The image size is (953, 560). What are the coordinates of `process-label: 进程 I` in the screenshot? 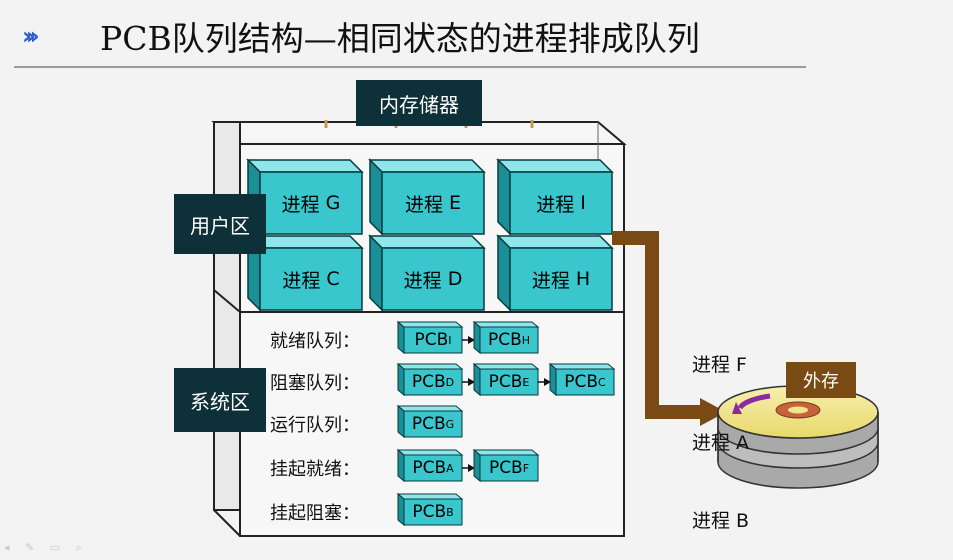 It's located at (561, 203).